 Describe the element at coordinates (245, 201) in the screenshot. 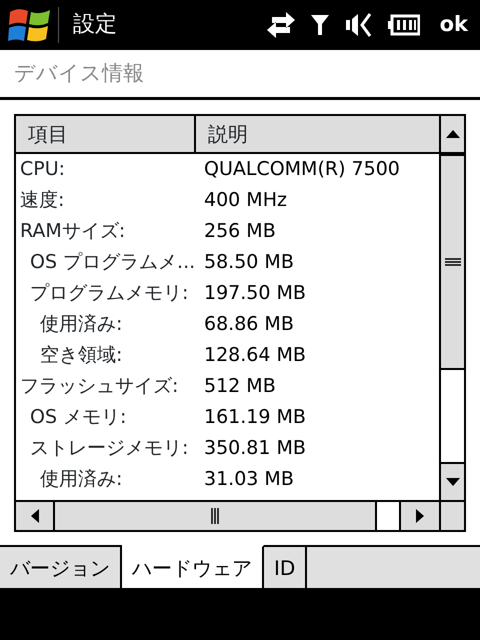

I see `item-value: 400 MHz` at that location.